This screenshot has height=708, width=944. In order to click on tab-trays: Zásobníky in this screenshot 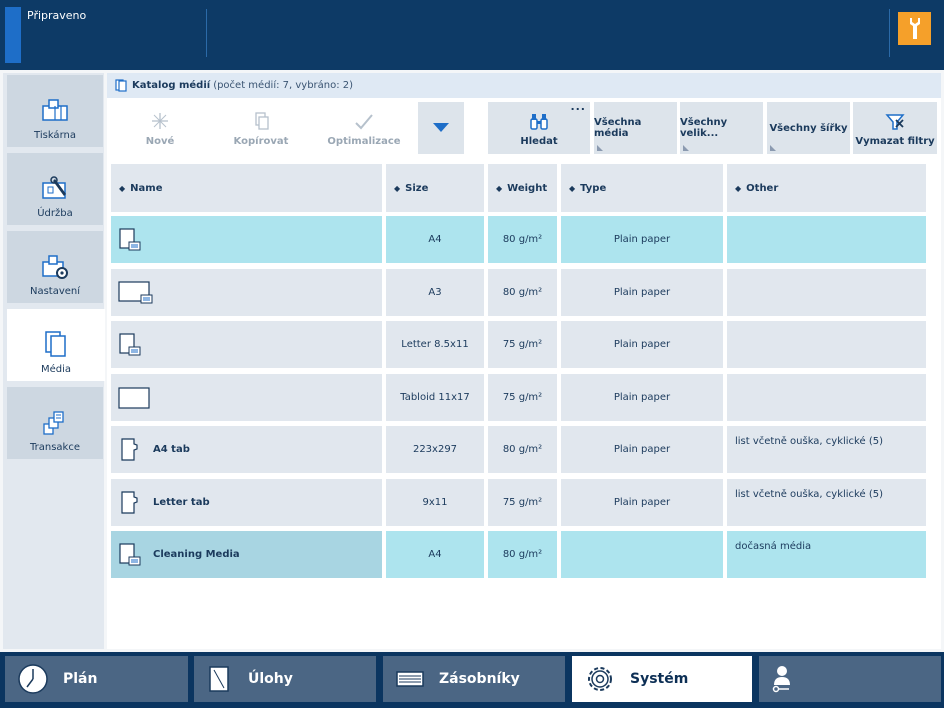, I will do `click(474, 679)`.